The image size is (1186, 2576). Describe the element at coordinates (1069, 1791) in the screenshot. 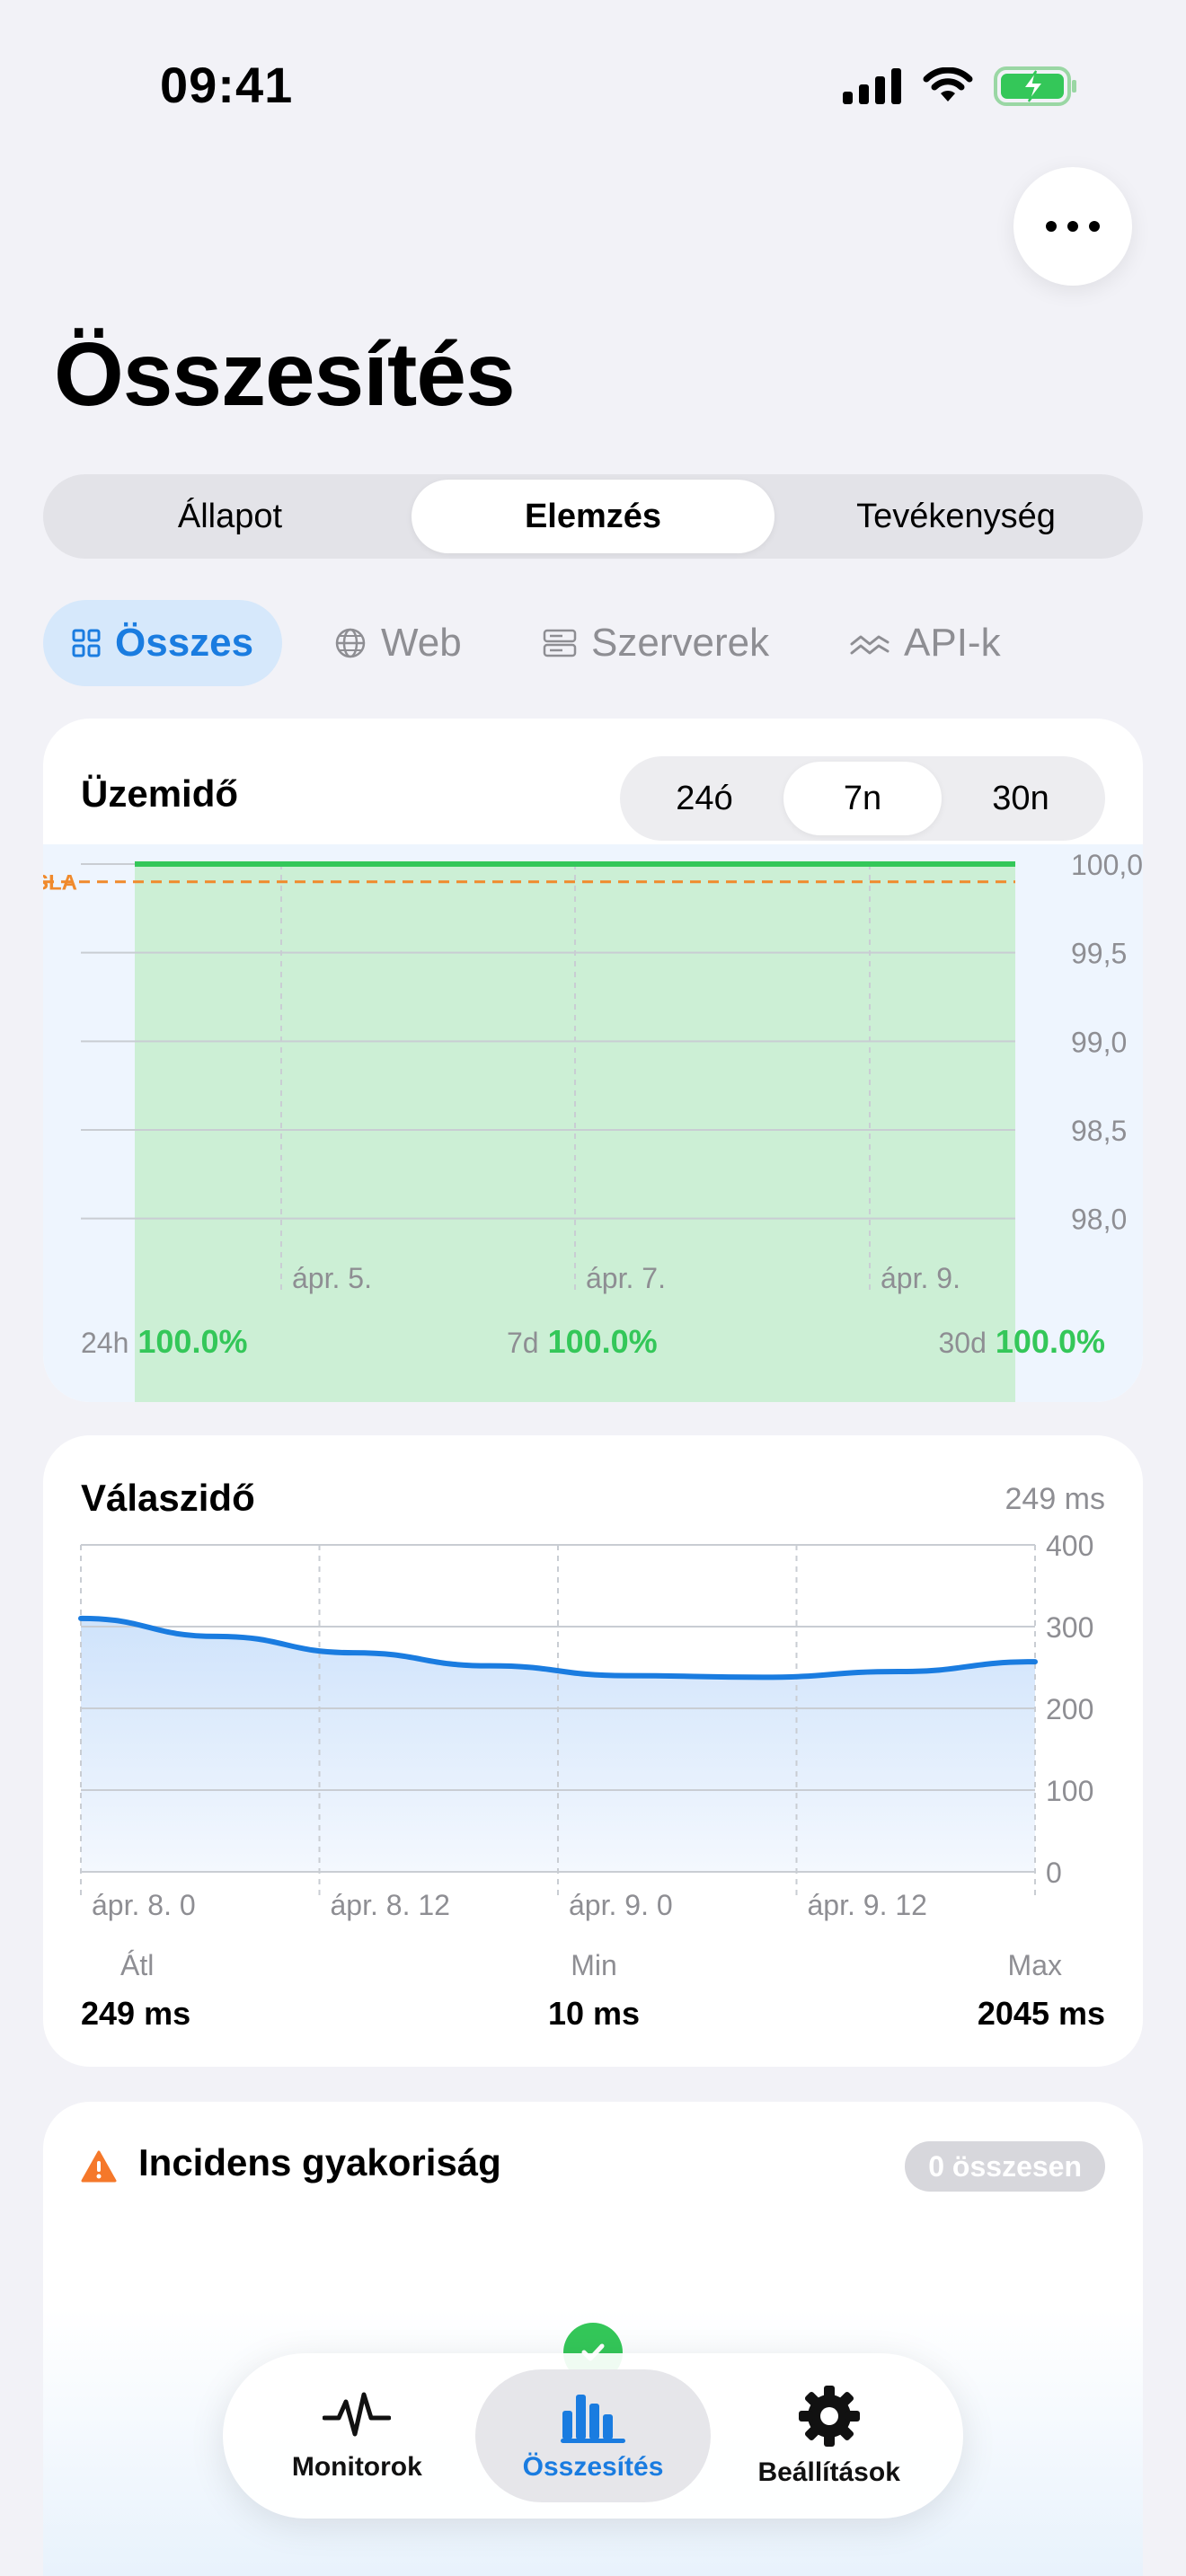

I see `y-tick-label: 100` at that location.